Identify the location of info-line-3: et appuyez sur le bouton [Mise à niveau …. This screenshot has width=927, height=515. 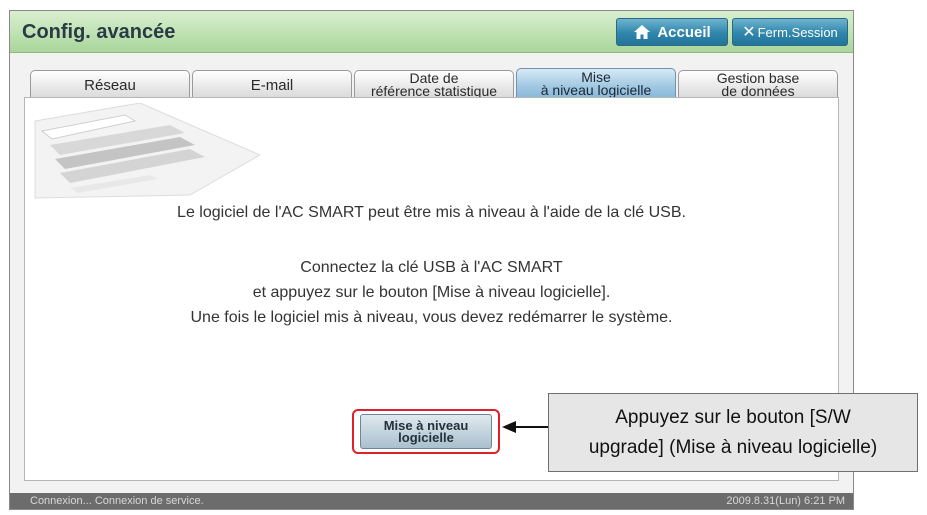
(431, 292).